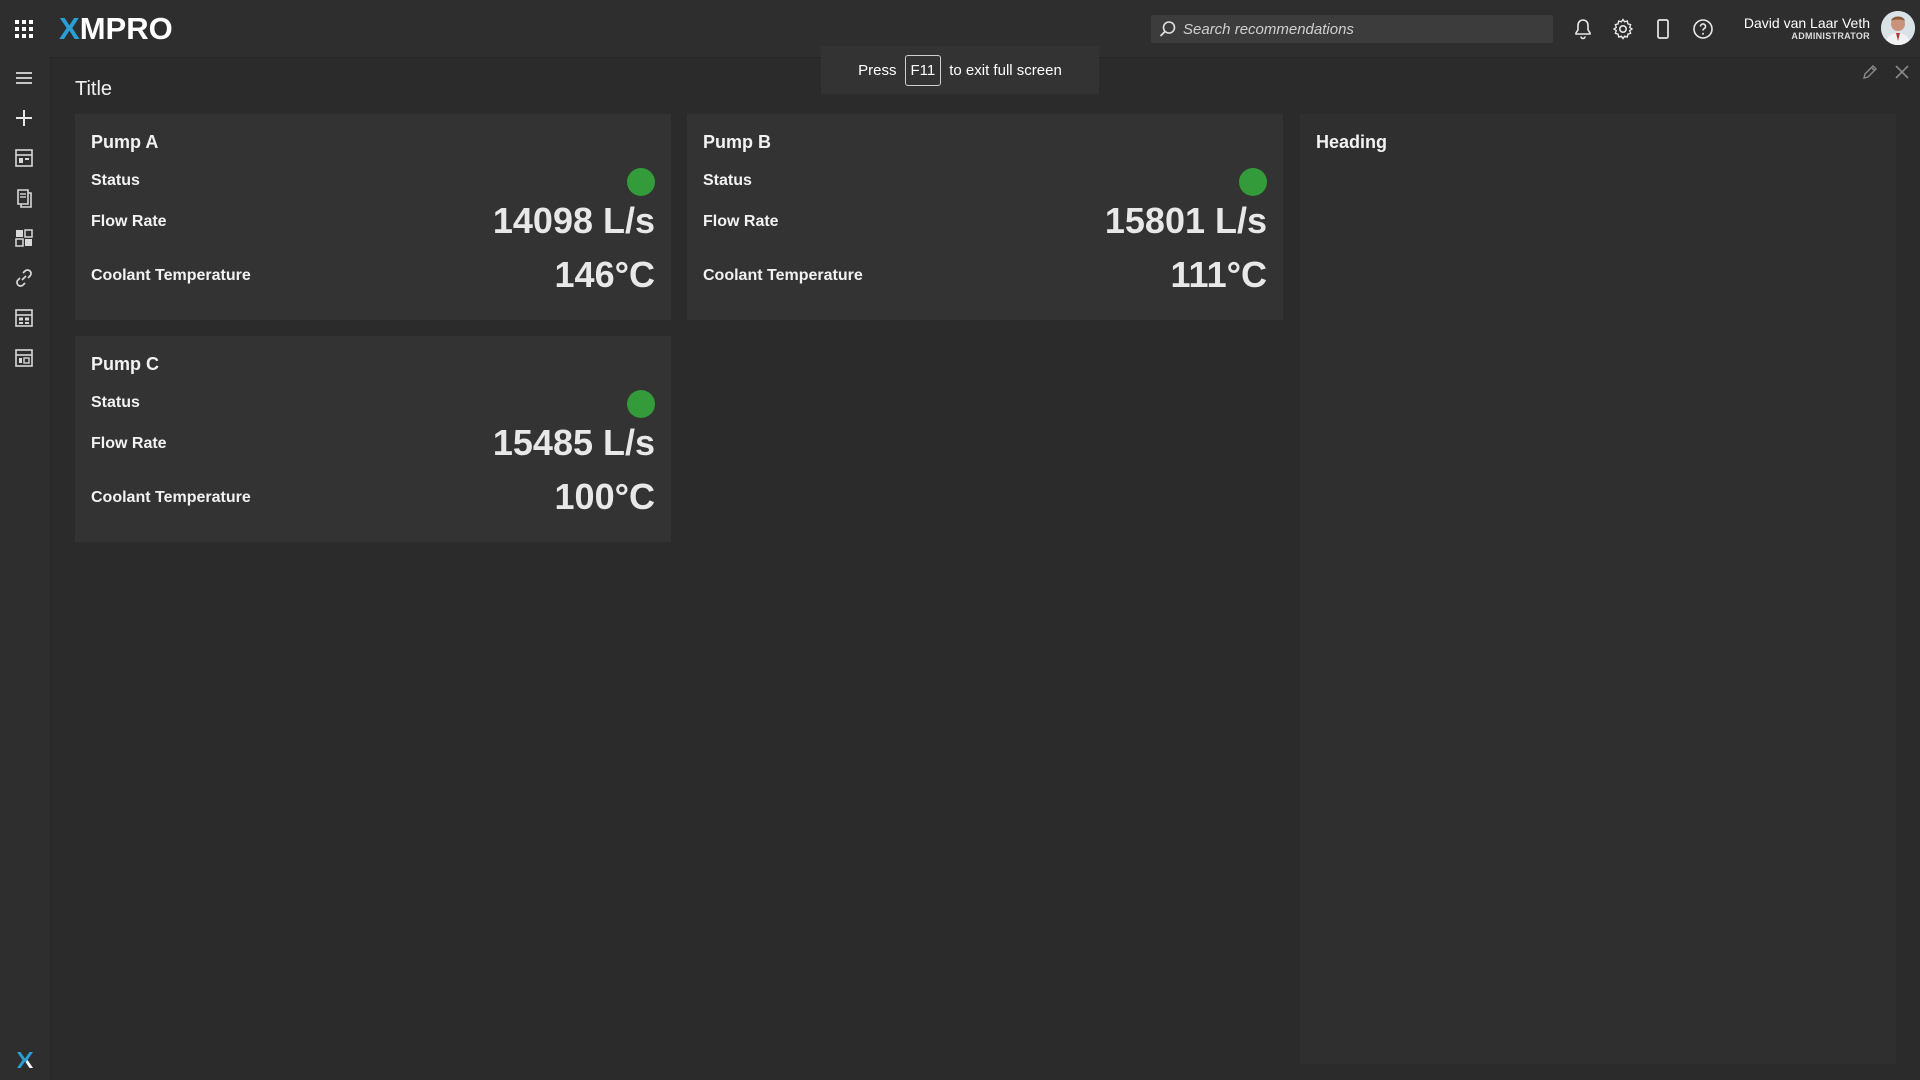 Image resolution: width=1920 pixels, height=1080 pixels. Describe the element at coordinates (573, 442) in the screenshot. I see `flow-rate-value: 15485 L/s` at that location.